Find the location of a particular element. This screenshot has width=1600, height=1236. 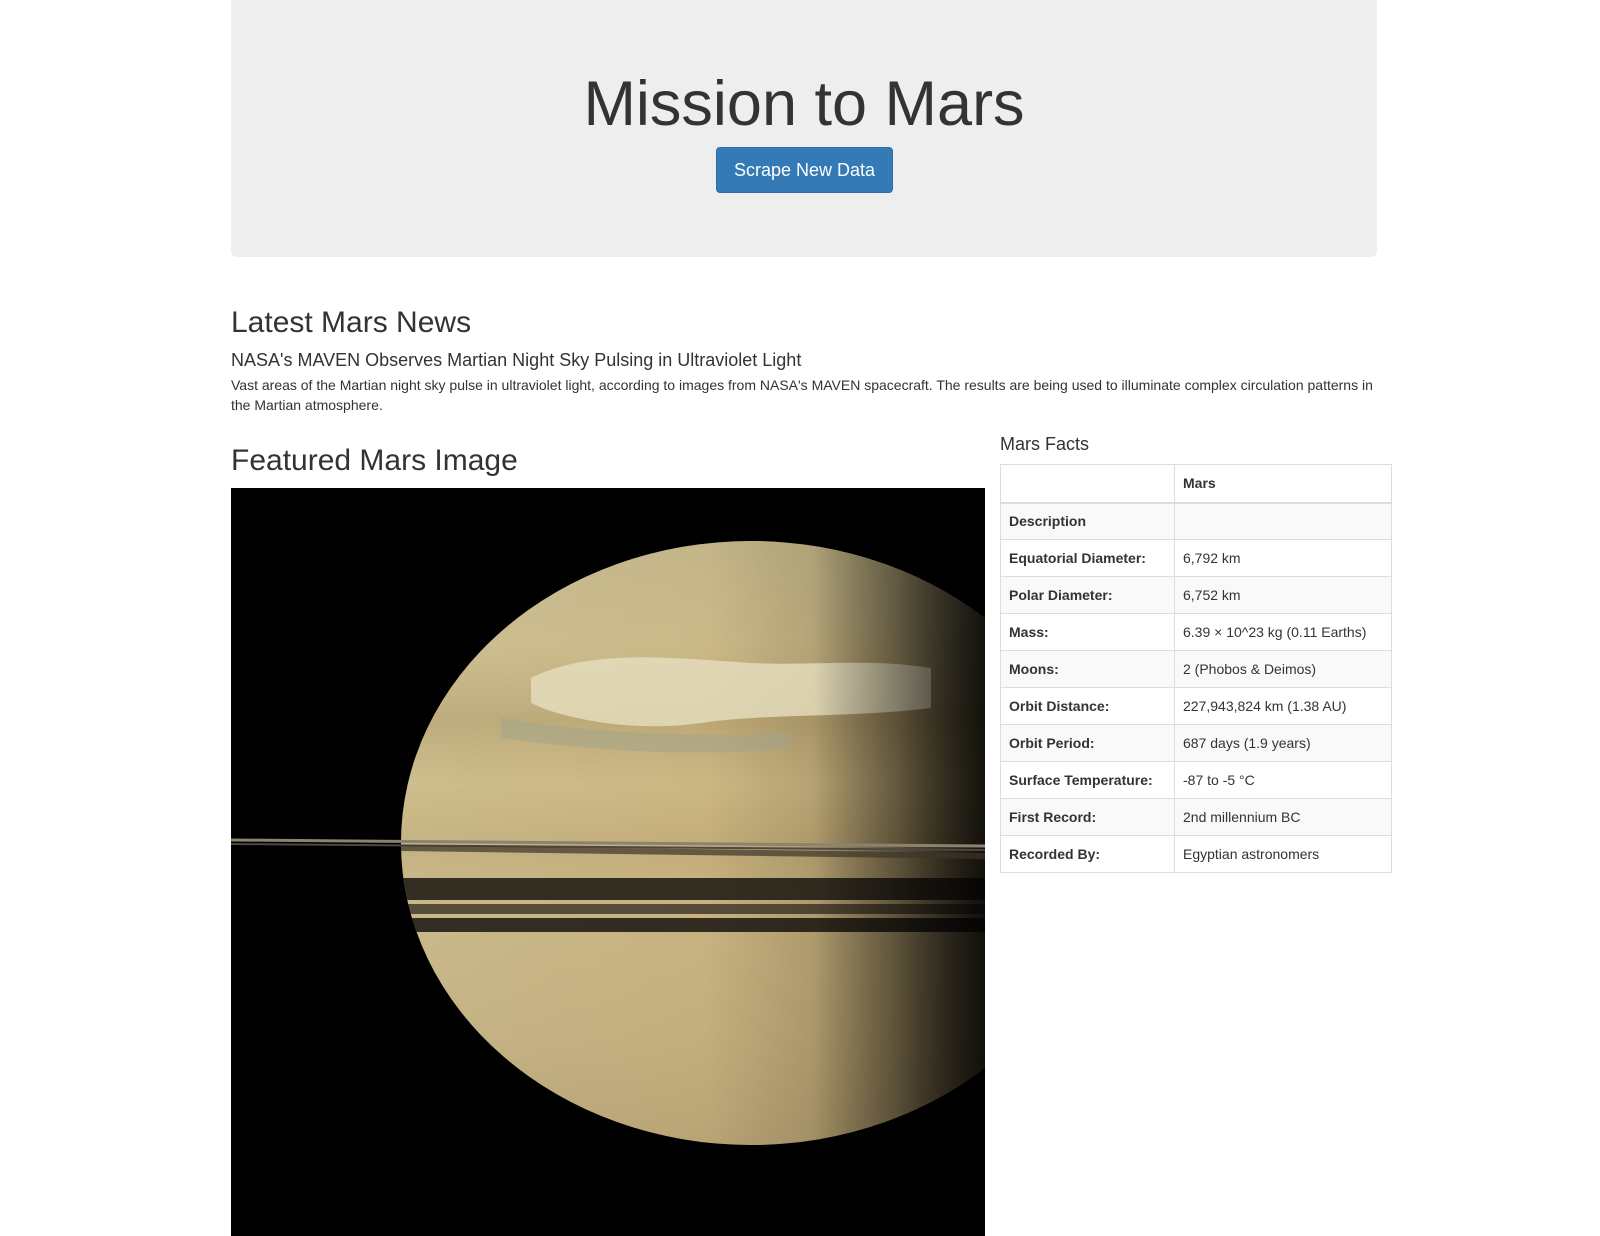

fact-value: 687 days (1.9 years) is located at coordinates (1283, 743).